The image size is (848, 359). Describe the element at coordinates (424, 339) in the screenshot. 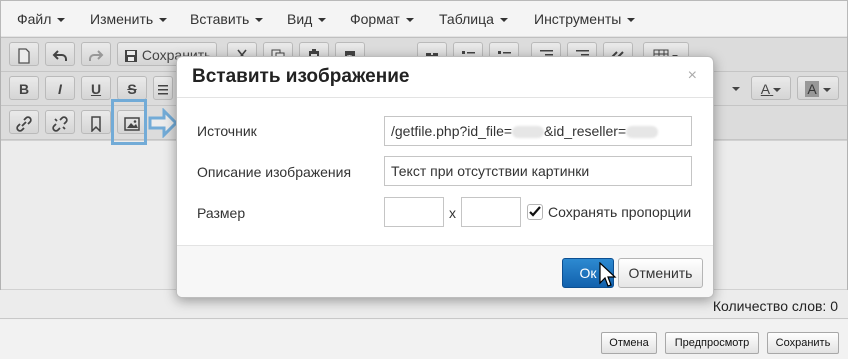

I see `bottom-action-bar: Отмена Предпросмотр Сохранить` at that location.